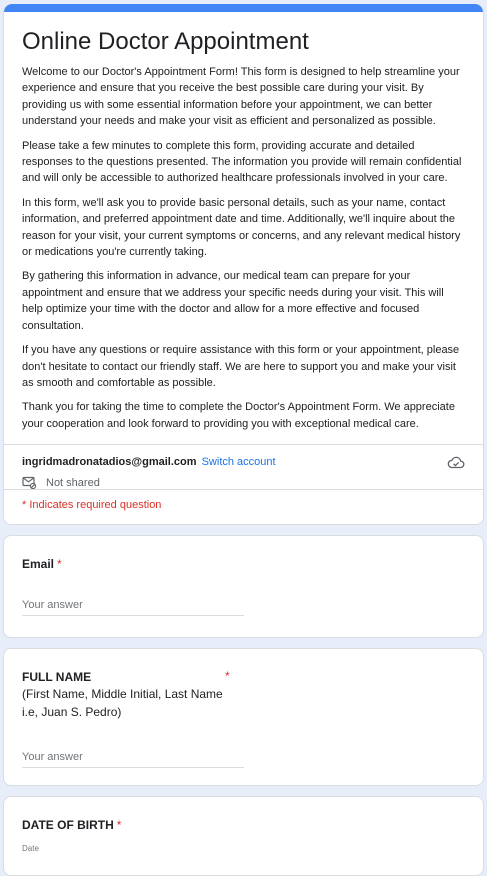 The width and height of the screenshot is (487, 876). What do you see at coordinates (243, 825) in the screenshot?
I see `question-label: DATE OF BIRTH *` at bounding box center [243, 825].